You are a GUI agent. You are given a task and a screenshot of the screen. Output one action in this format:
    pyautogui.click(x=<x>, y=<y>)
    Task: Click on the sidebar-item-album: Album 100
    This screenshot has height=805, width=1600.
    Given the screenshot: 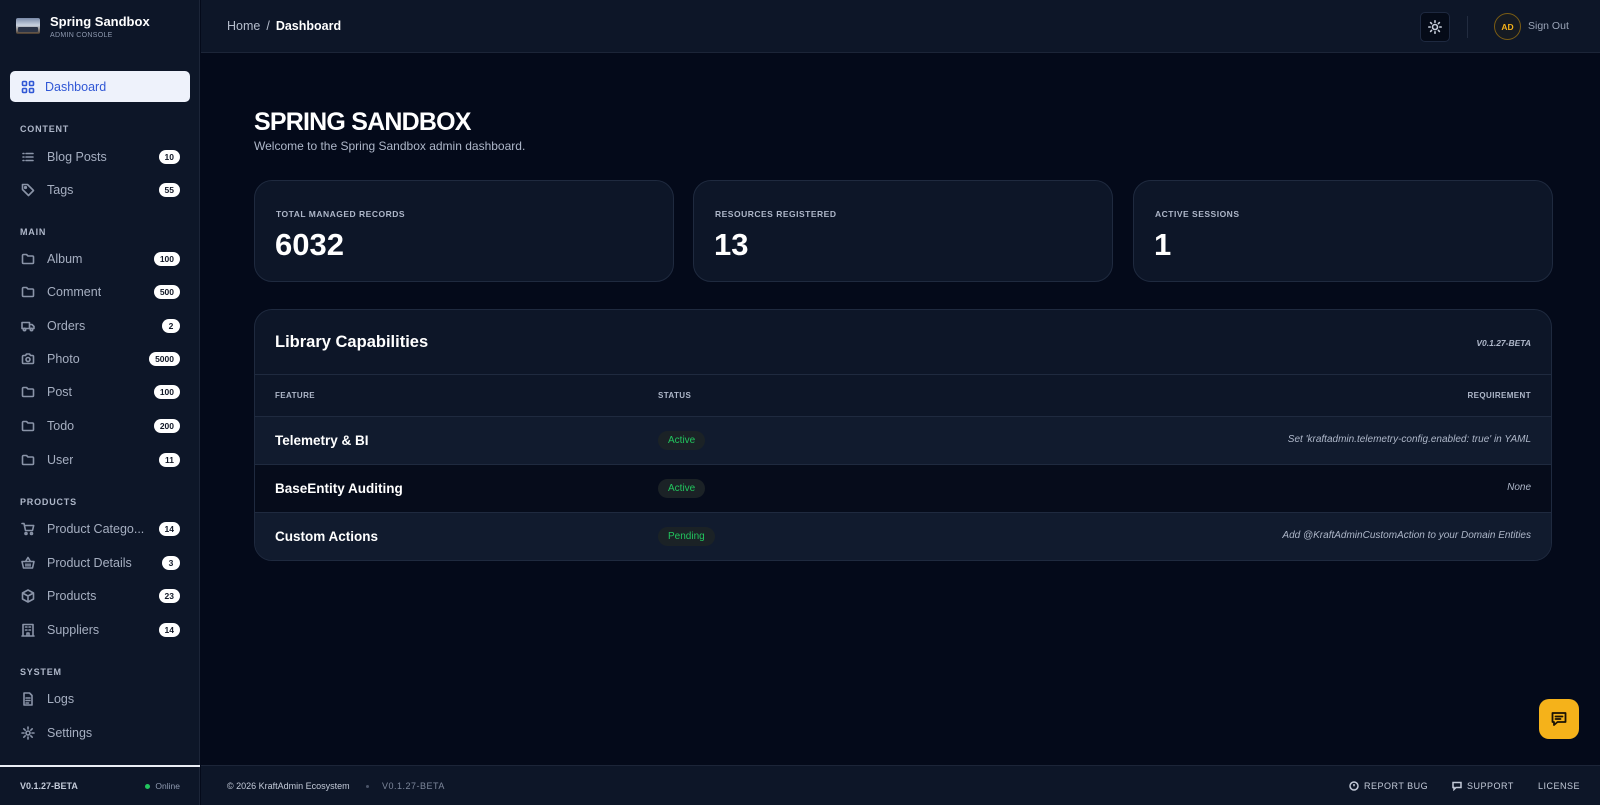 What is the action you would take?
    pyautogui.click(x=100, y=259)
    